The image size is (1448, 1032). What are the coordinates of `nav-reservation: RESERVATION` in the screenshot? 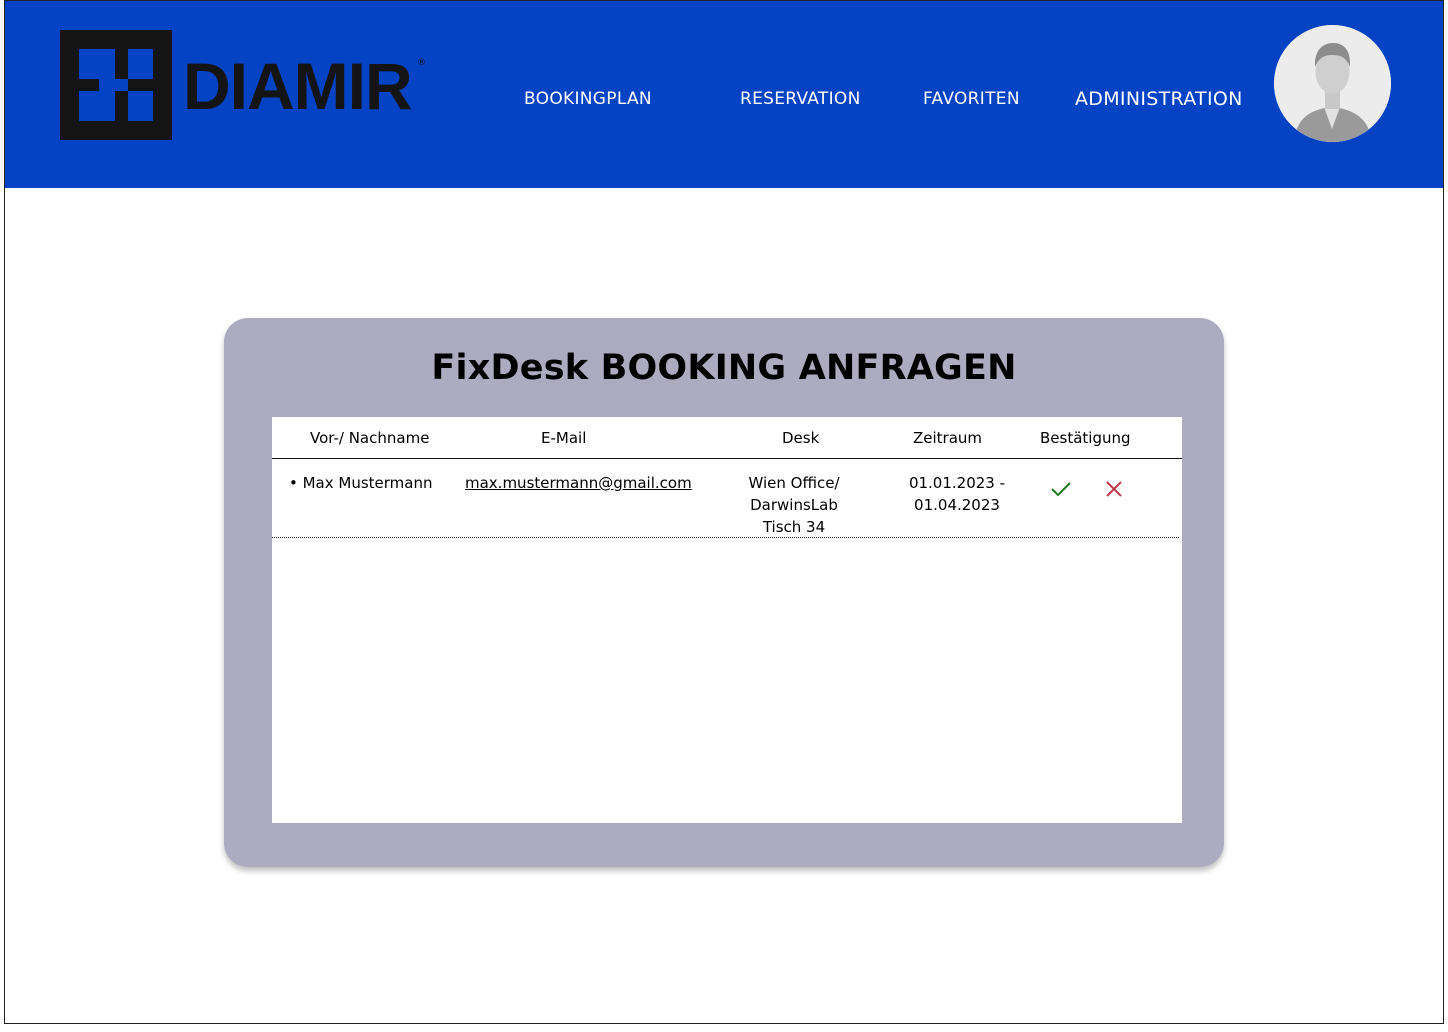 It's located at (800, 99).